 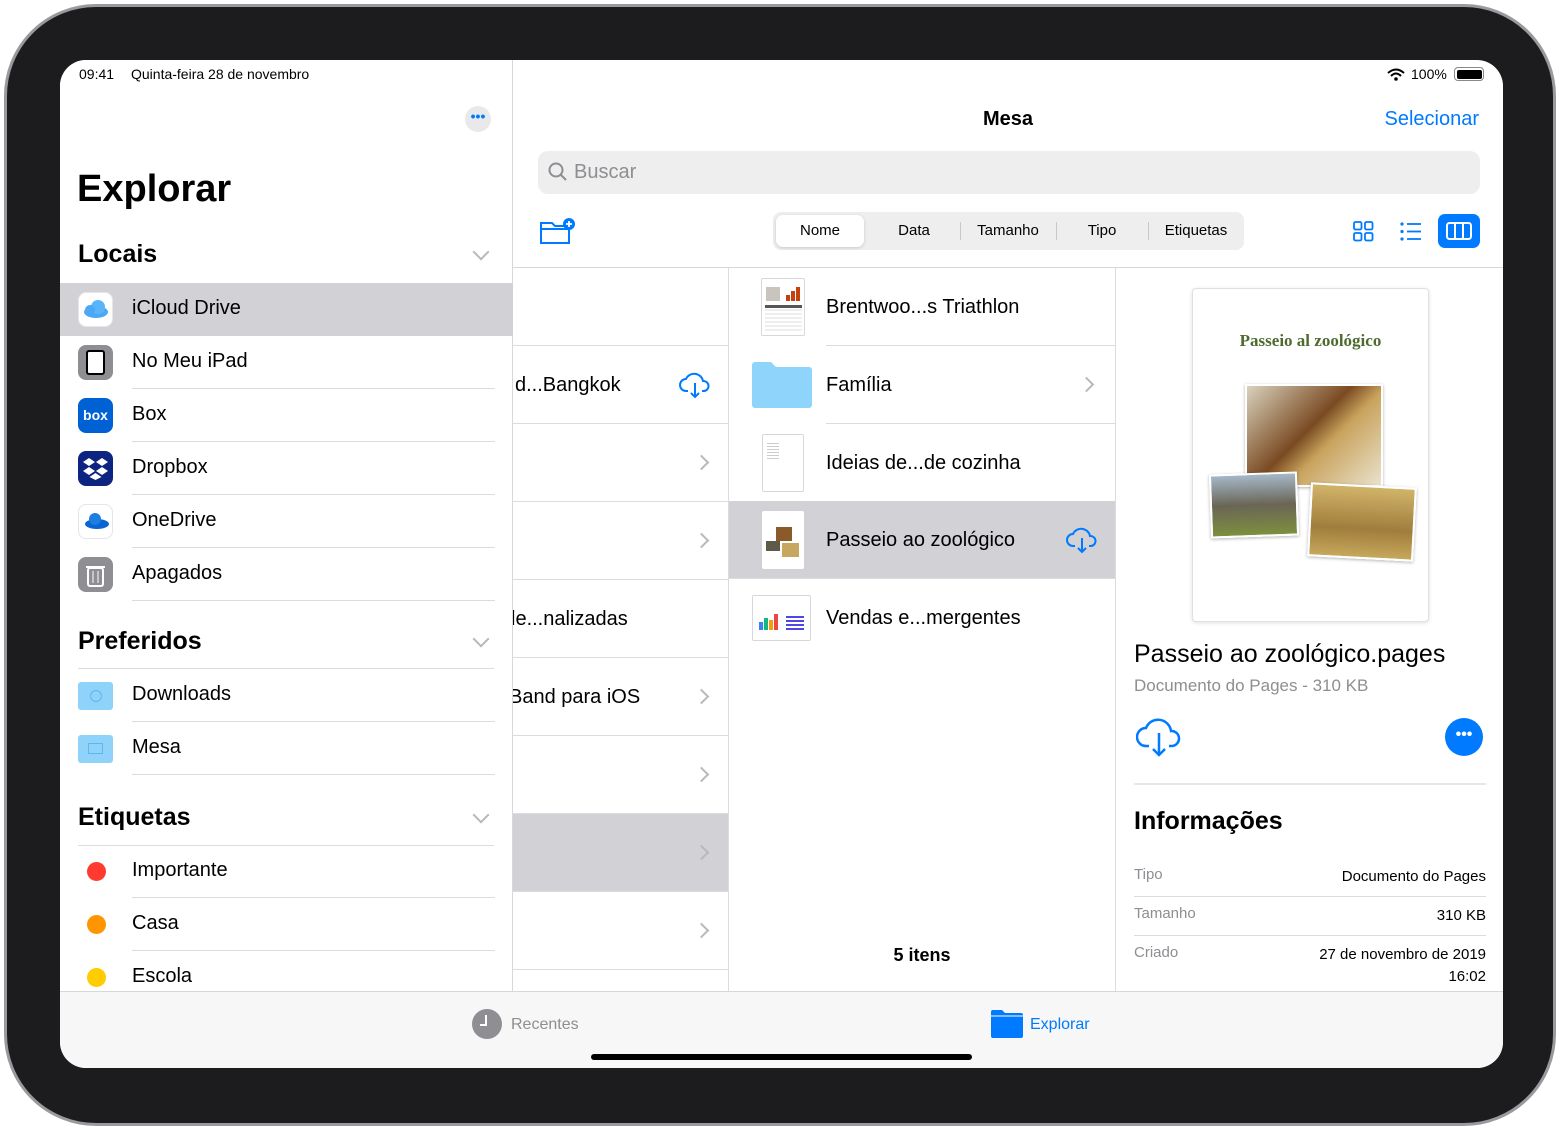 What do you see at coordinates (1156, 952) in the screenshot?
I see `info-key: Criado` at bounding box center [1156, 952].